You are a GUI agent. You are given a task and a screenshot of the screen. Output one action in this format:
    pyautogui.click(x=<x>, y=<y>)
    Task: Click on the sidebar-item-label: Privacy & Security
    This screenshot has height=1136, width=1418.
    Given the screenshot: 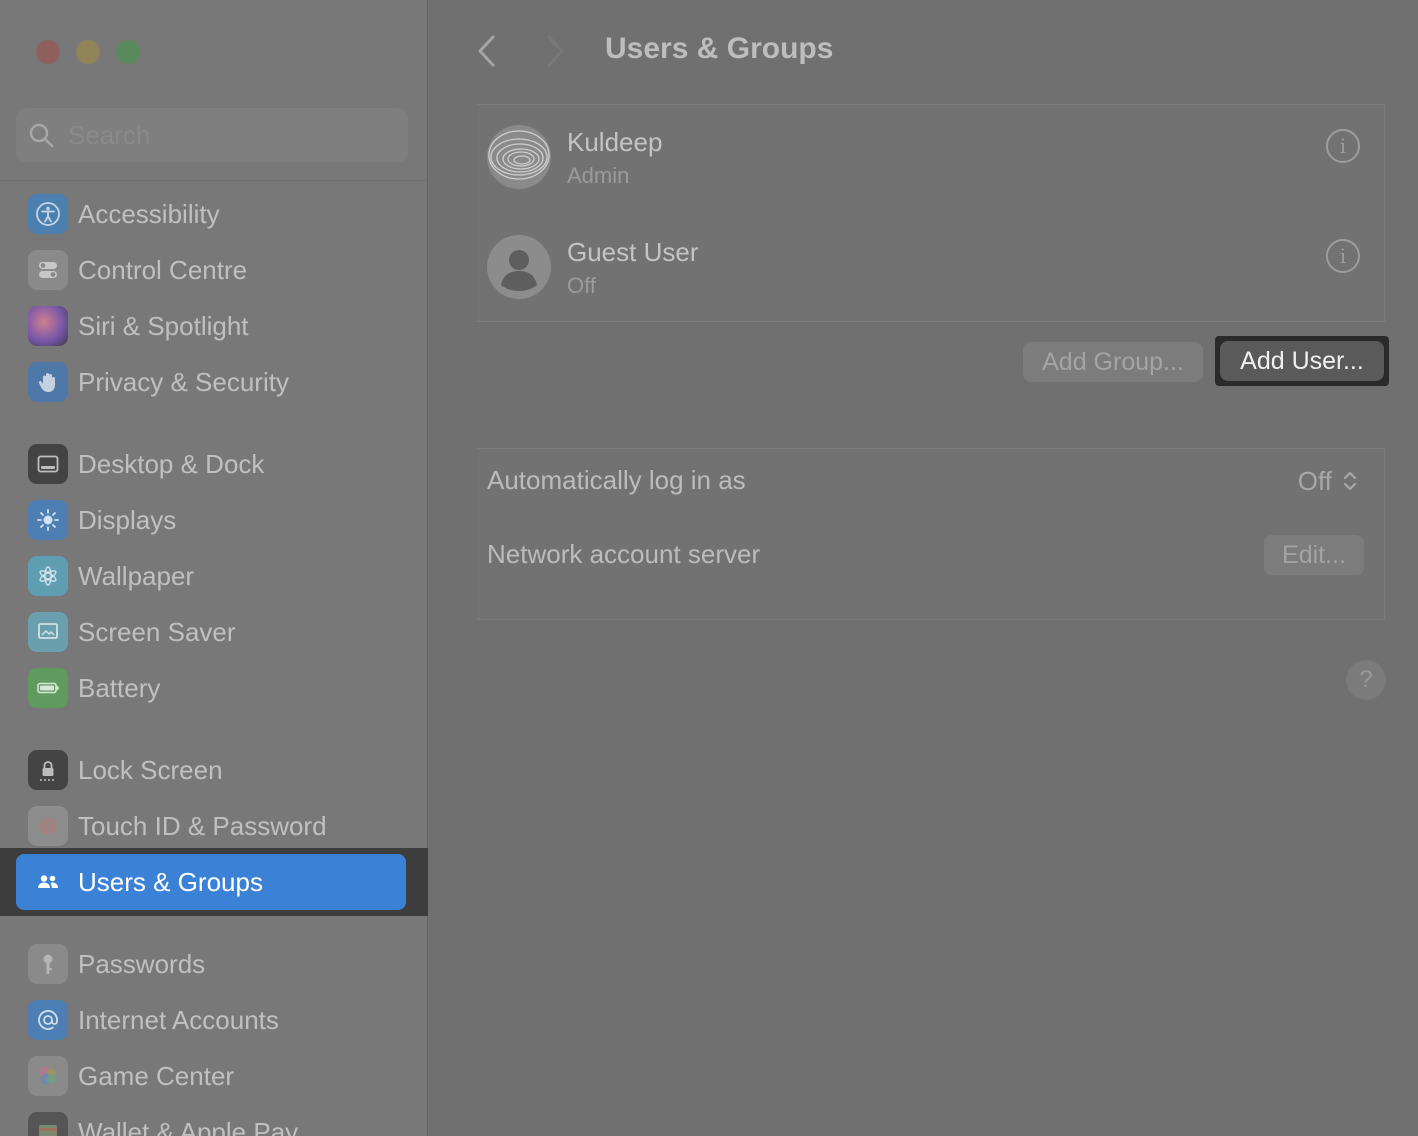 What is the action you would take?
    pyautogui.click(x=183, y=381)
    